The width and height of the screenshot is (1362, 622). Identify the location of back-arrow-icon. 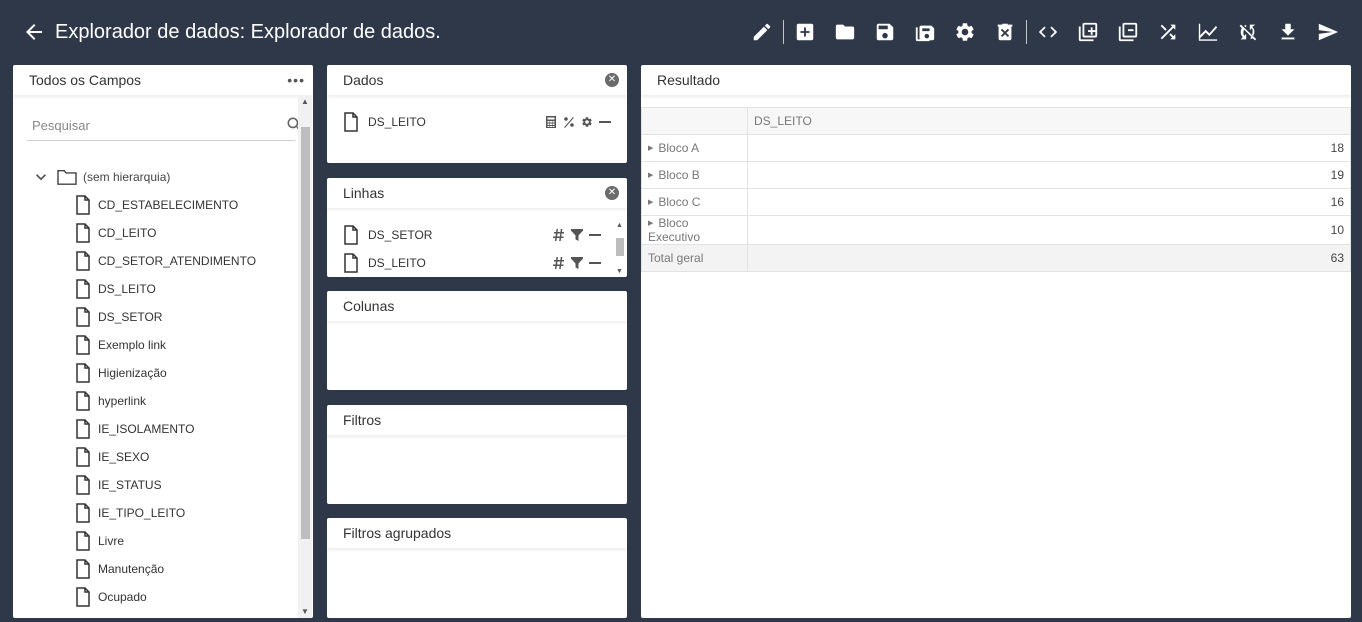
(34, 32).